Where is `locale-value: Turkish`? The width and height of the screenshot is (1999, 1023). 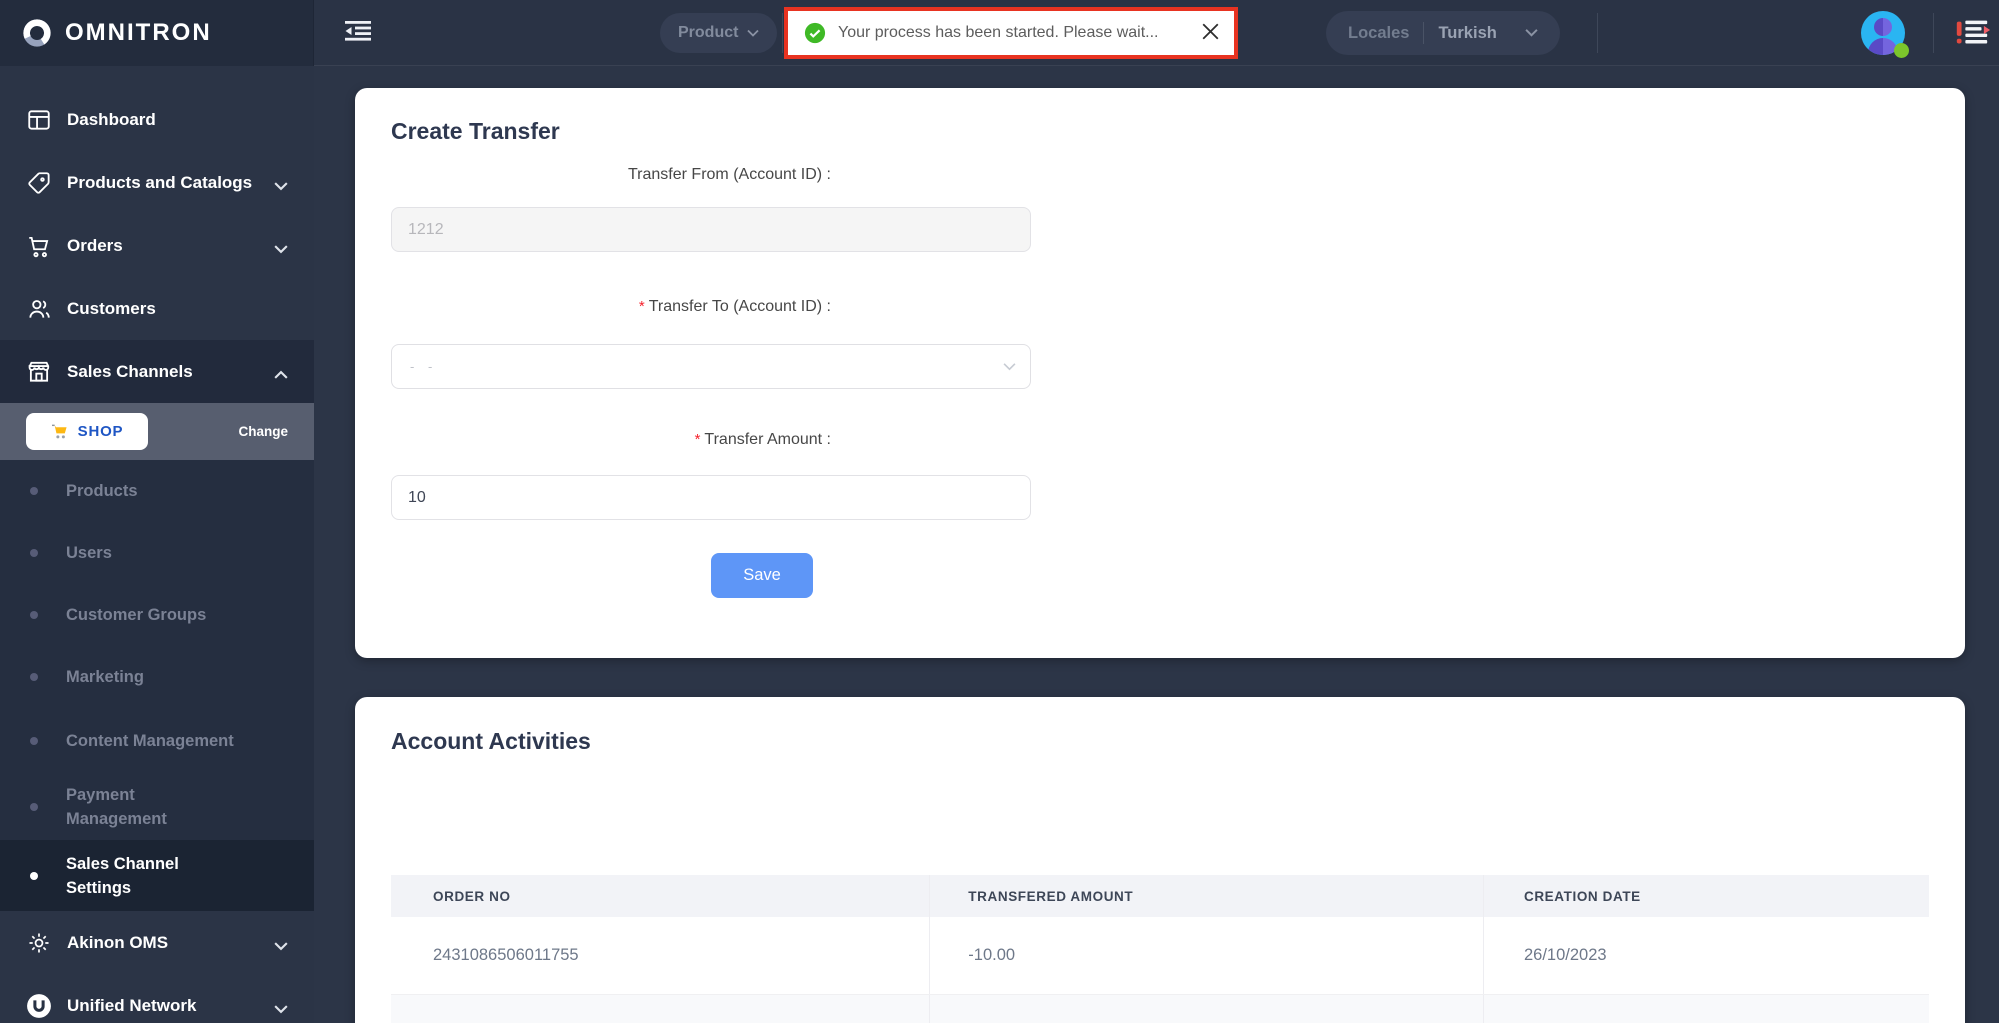 locale-value: Turkish is located at coordinates (1467, 32).